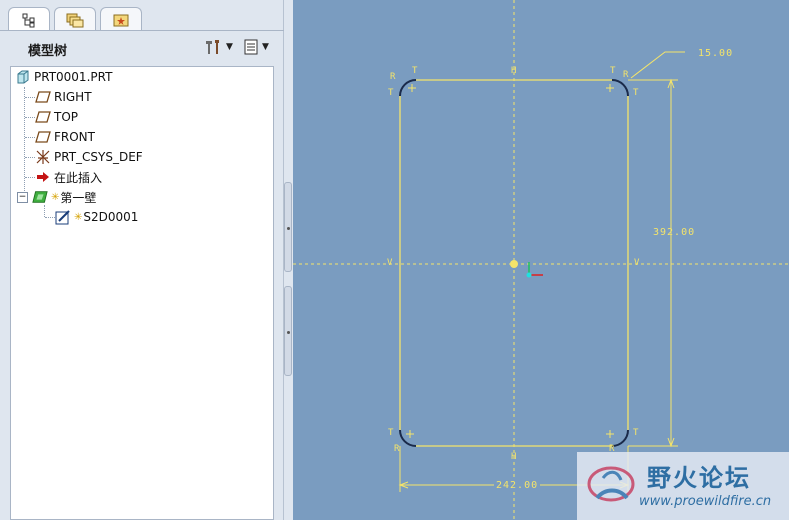 Image resolution: width=789 pixels, height=520 pixels. I want to click on tree-item-label: 在此插入, so click(78, 177).